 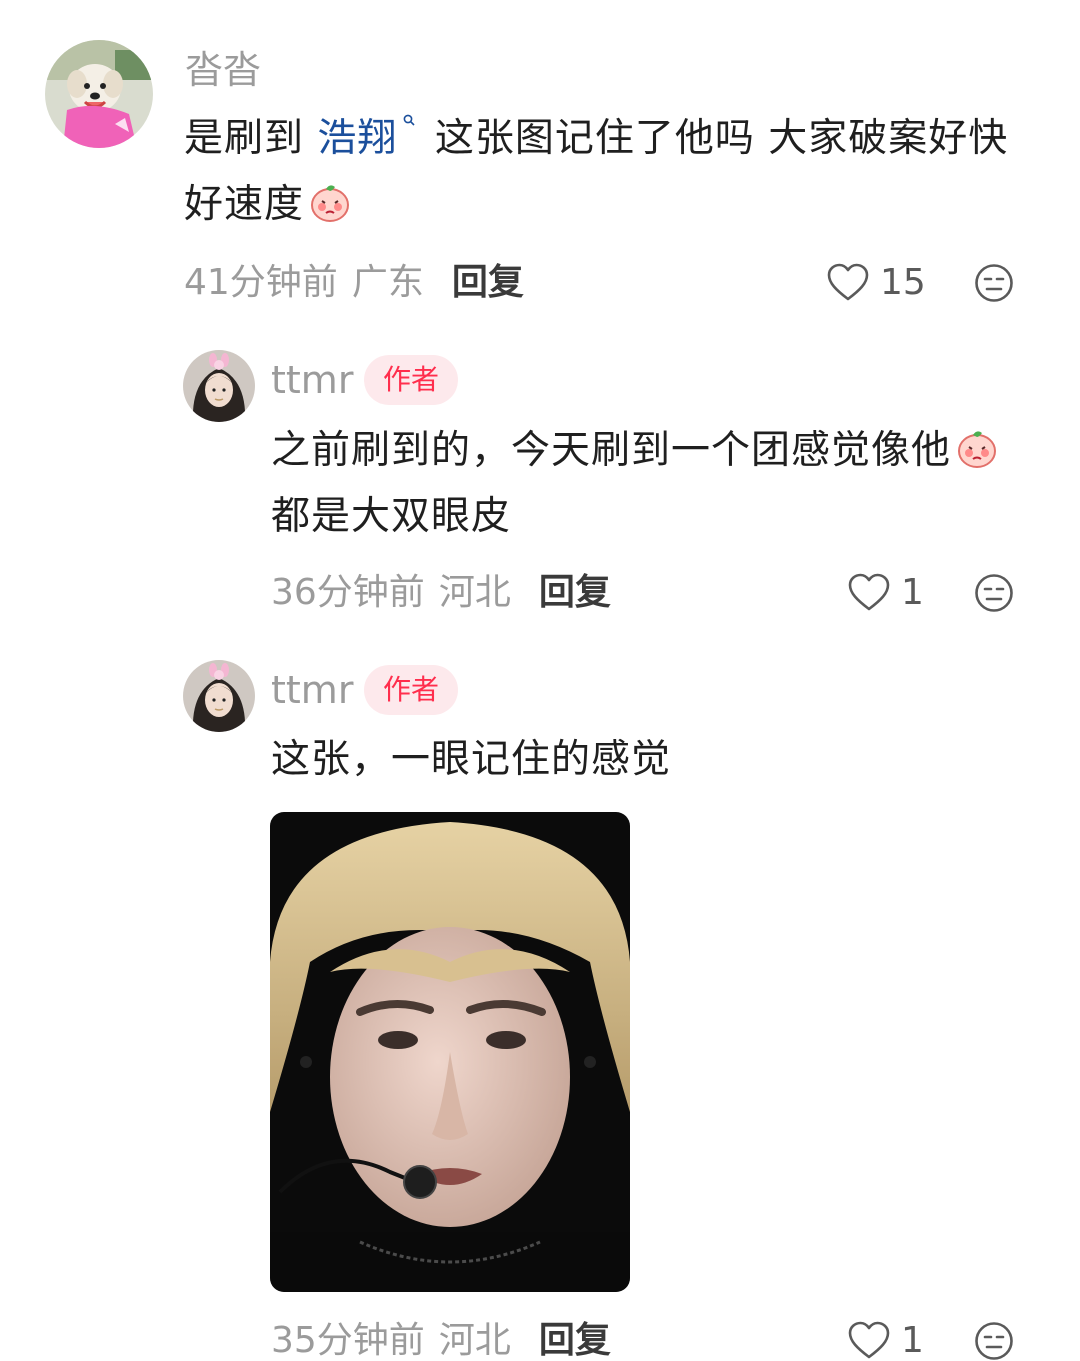 What do you see at coordinates (409, 120) in the screenshot?
I see `search-icon` at bounding box center [409, 120].